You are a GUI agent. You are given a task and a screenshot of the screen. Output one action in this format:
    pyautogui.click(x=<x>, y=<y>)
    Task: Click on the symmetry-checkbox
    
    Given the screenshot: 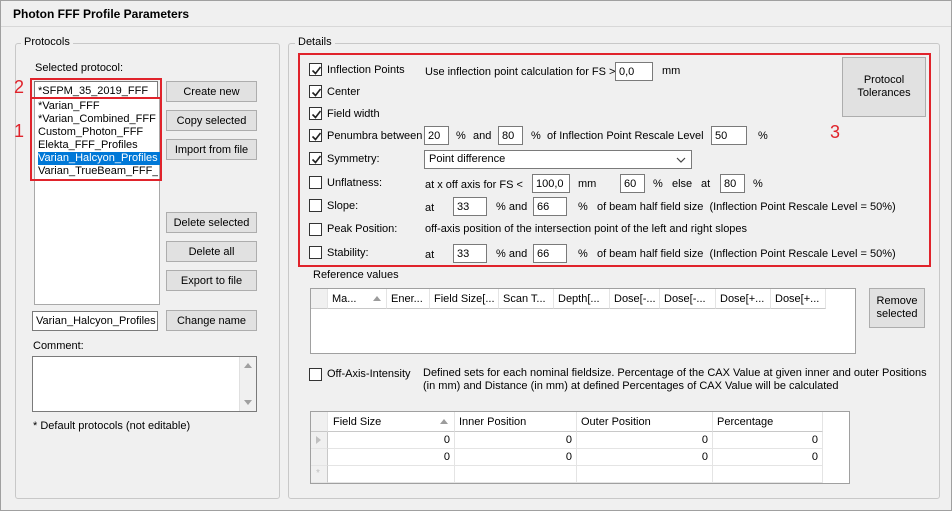 What is the action you would take?
    pyautogui.click(x=315, y=158)
    